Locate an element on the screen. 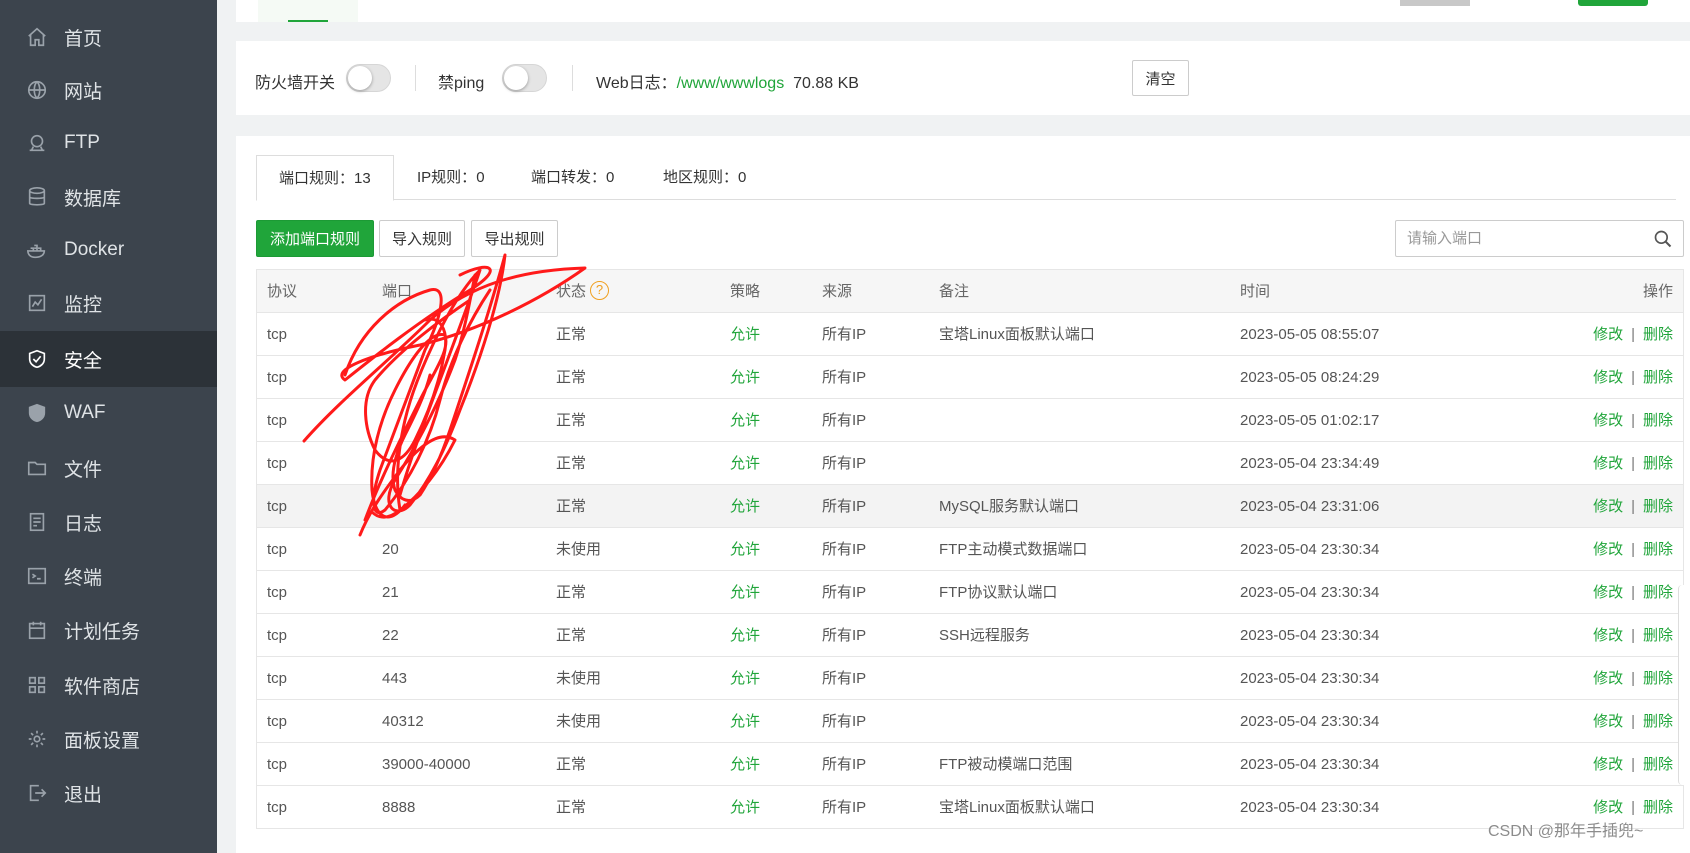 Image resolution: width=1690 pixels, height=853 pixels. sidebar-item-logs: 日志 is located at coordinates (108, 522).